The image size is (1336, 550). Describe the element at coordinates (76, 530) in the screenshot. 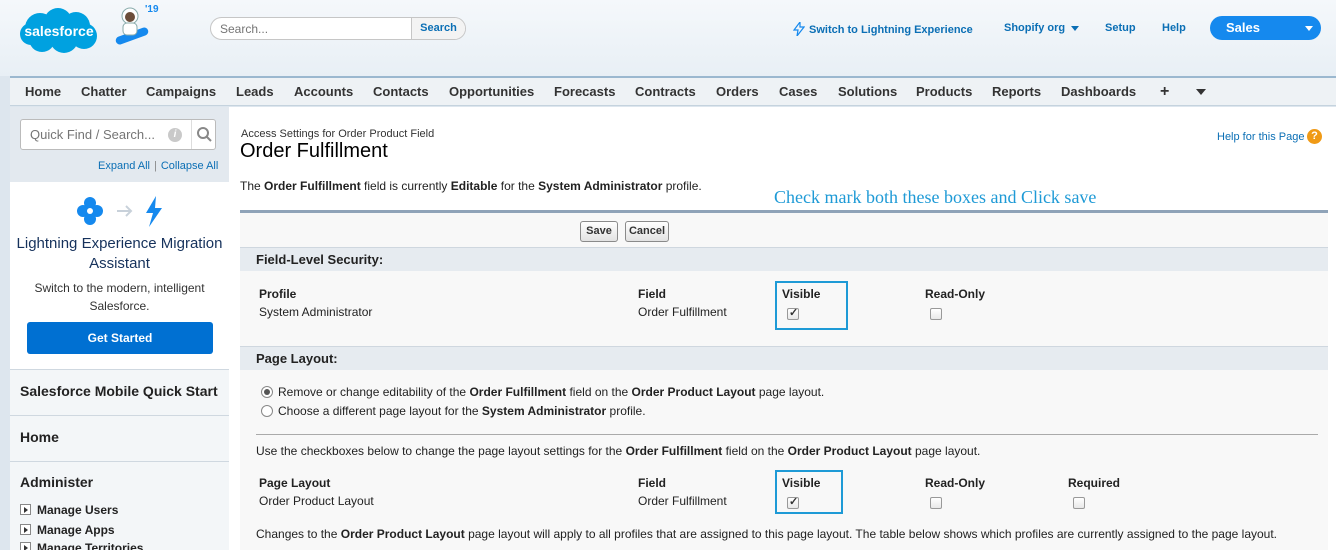

I see `sidebar-item-label: Manage Apps` at that location.